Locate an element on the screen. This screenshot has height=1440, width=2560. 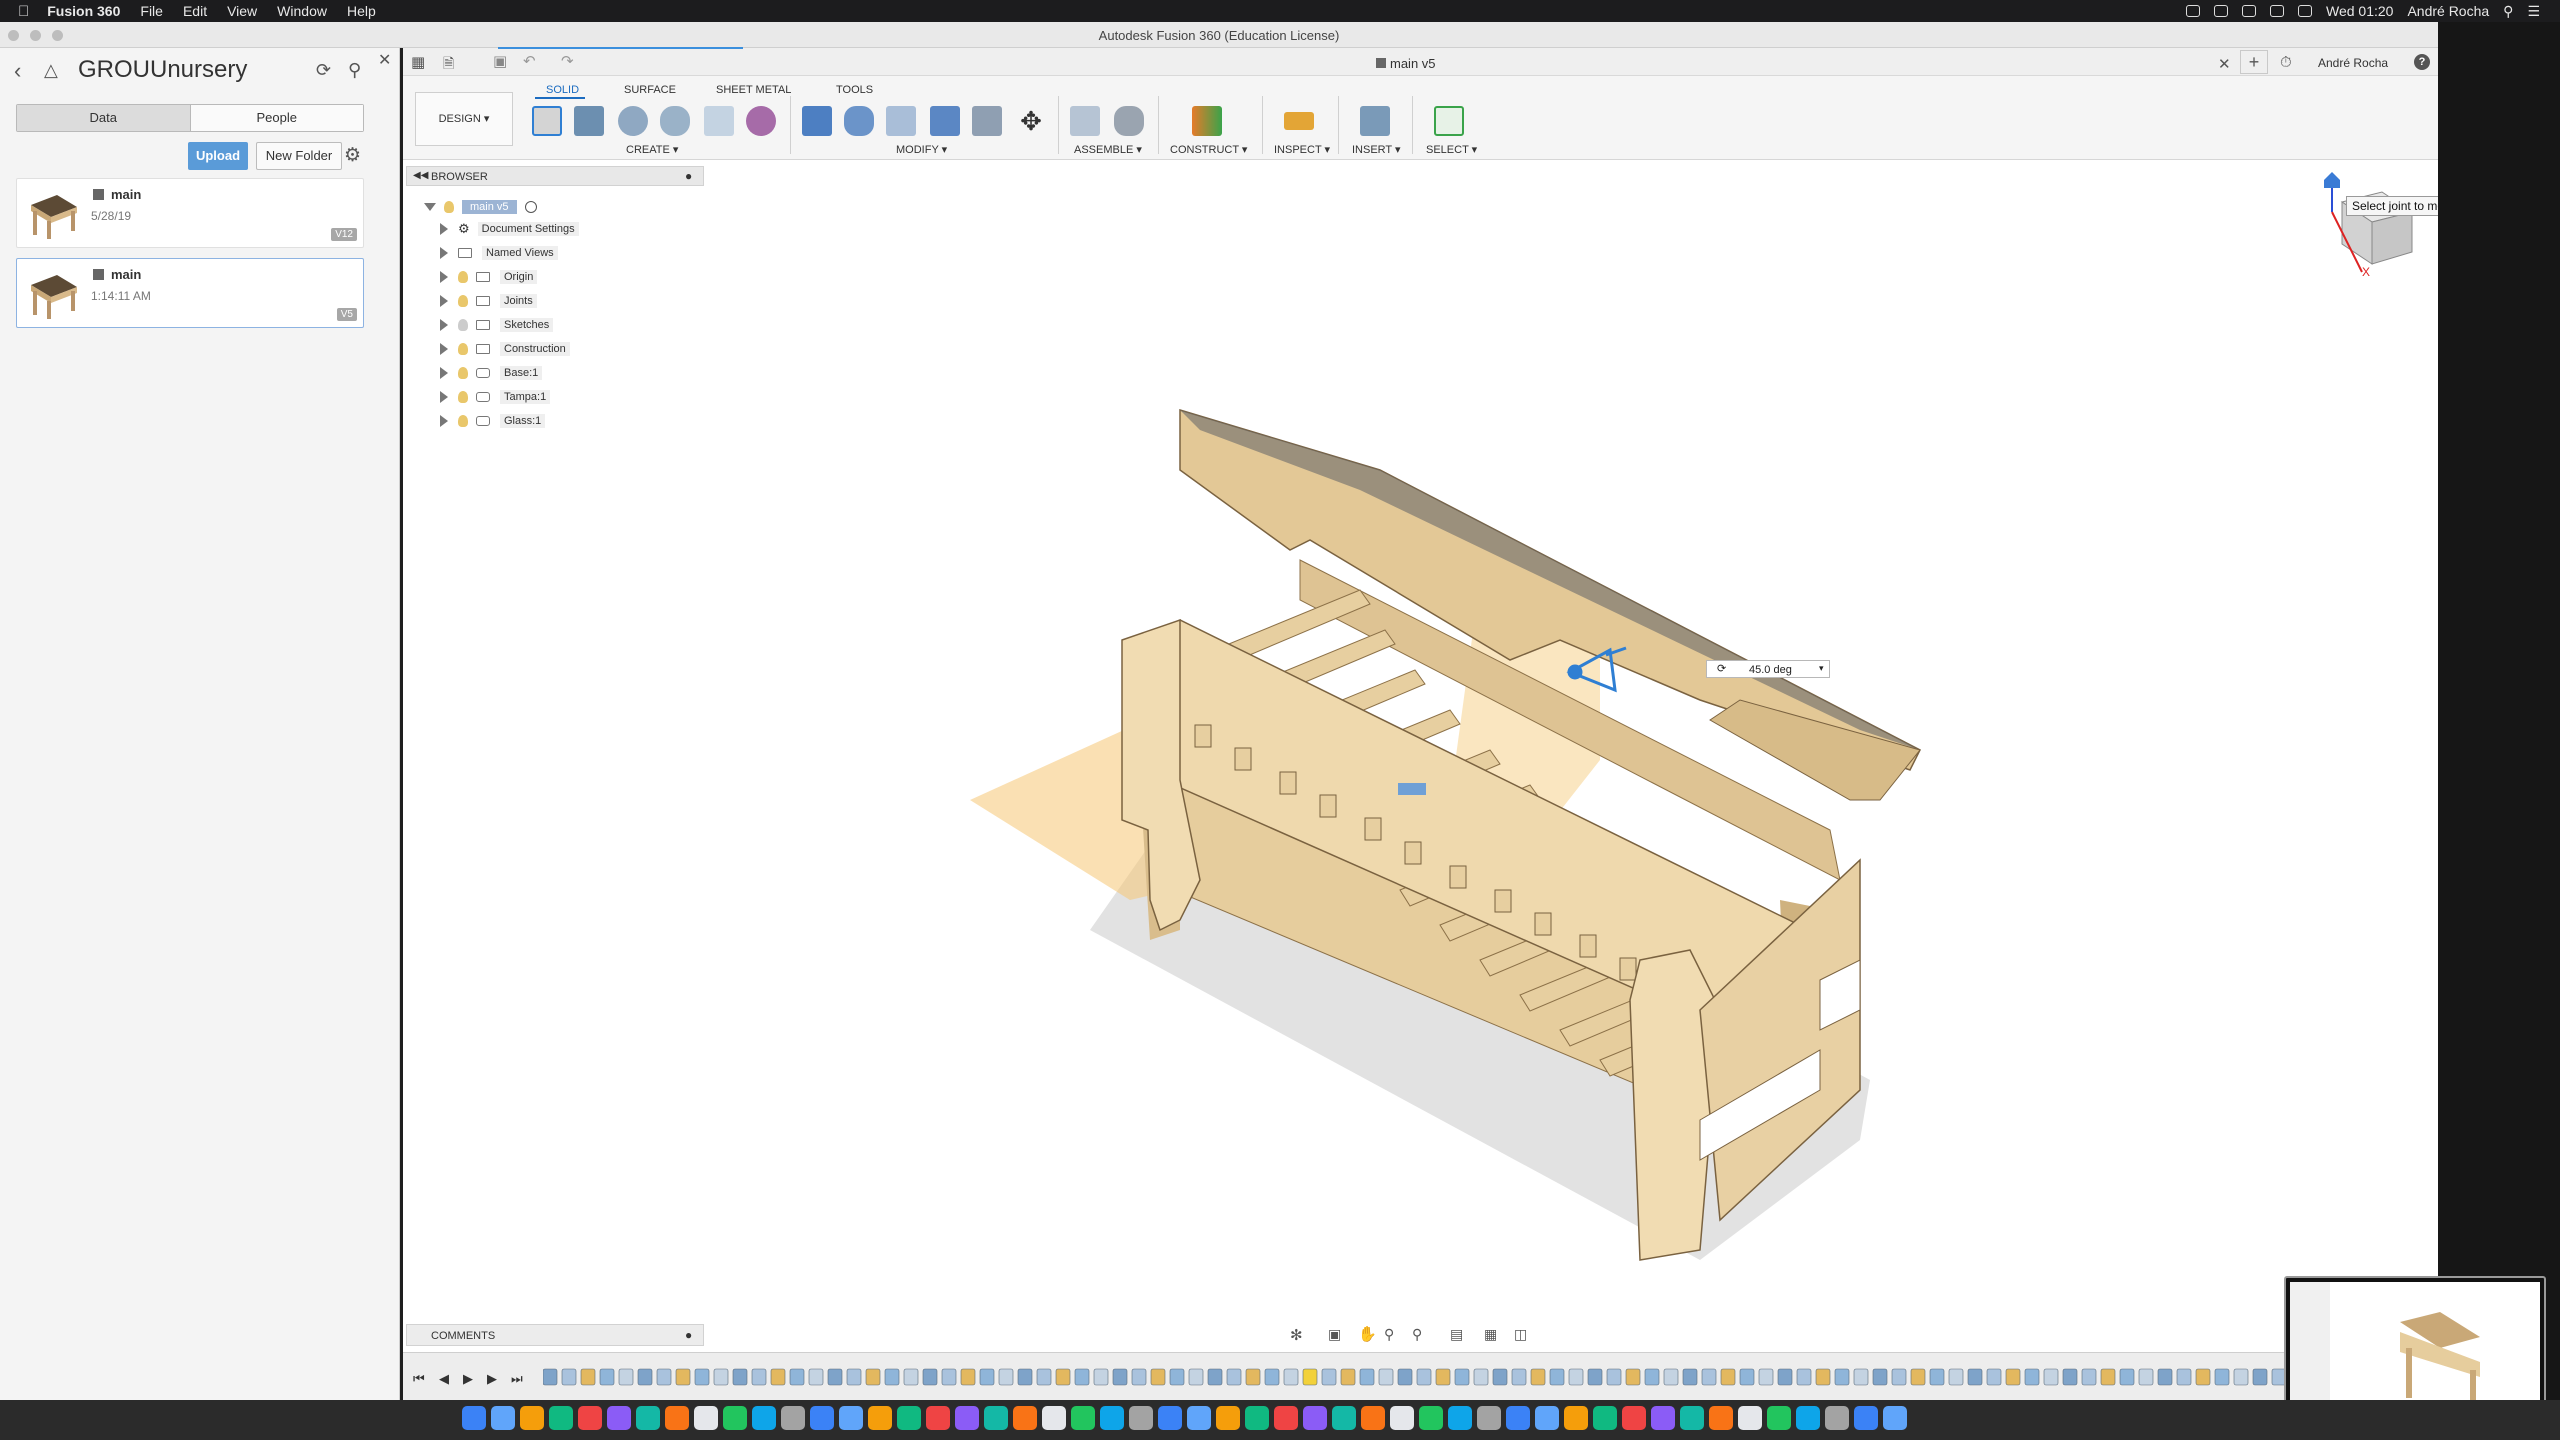
modify-menu: MODIFY ▾ is located at coordinates (921, 149).